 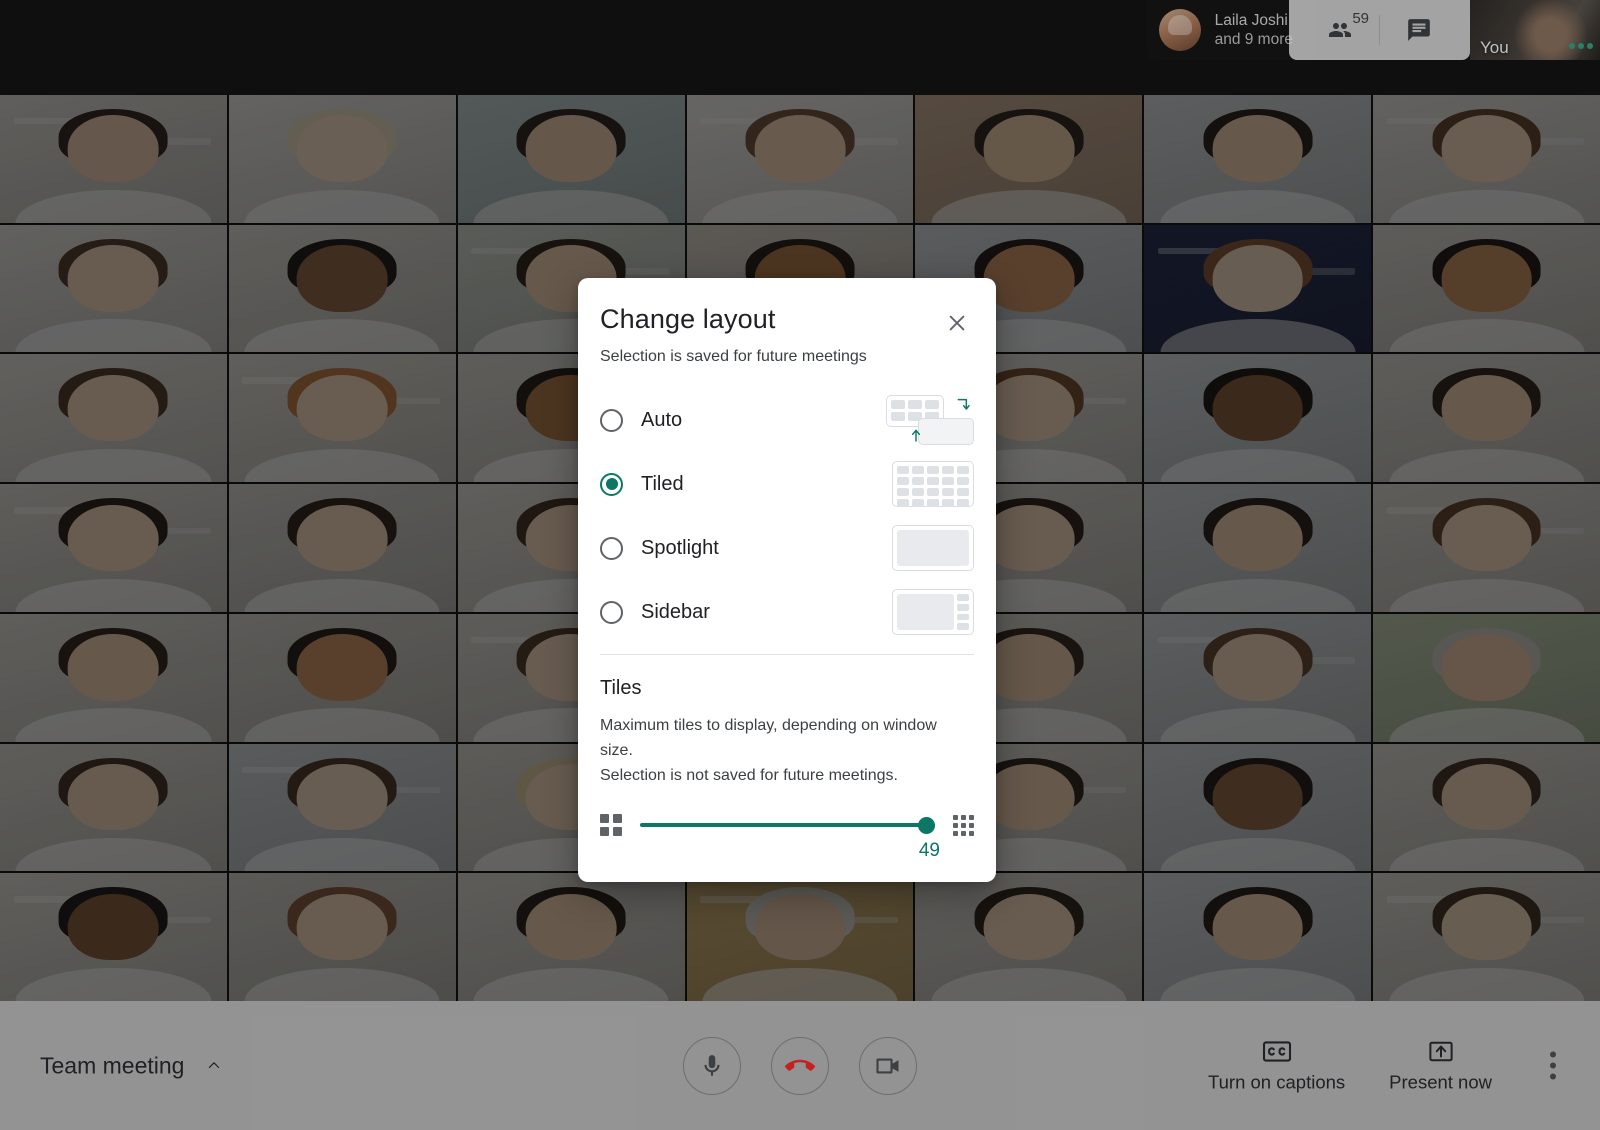 I want to click on present-now-button: Present now, so click(x=1440, y=1065).